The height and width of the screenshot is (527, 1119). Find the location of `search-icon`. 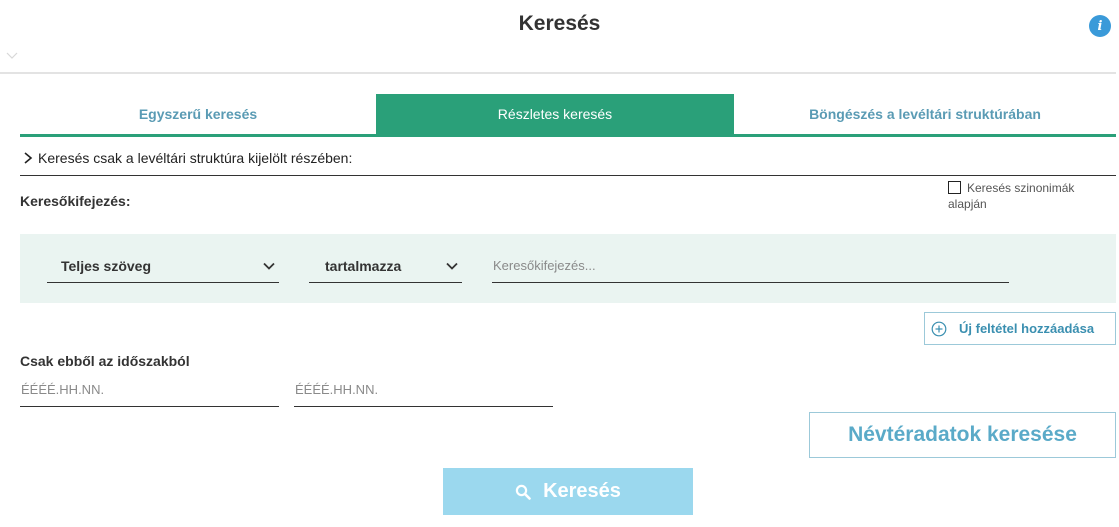

search-icon is located at coordinates (523, 492).